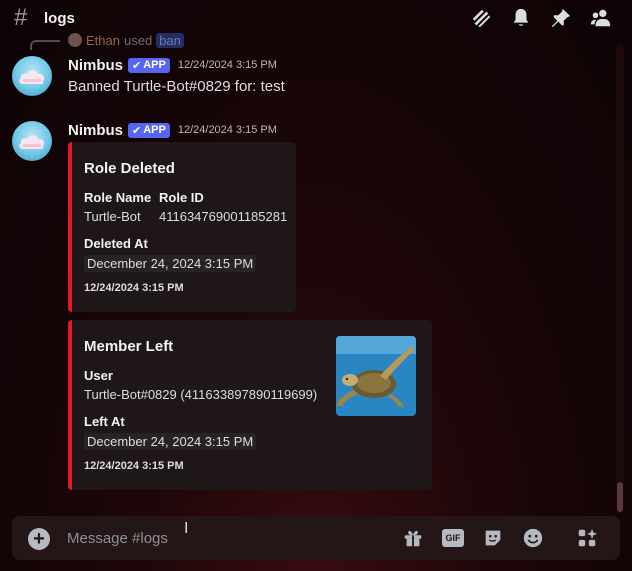 The height and width of the screenshot is (571, 632). Describe the element at coordinates (587, 538) in the screenshot. I see `apps-icon` at that location.